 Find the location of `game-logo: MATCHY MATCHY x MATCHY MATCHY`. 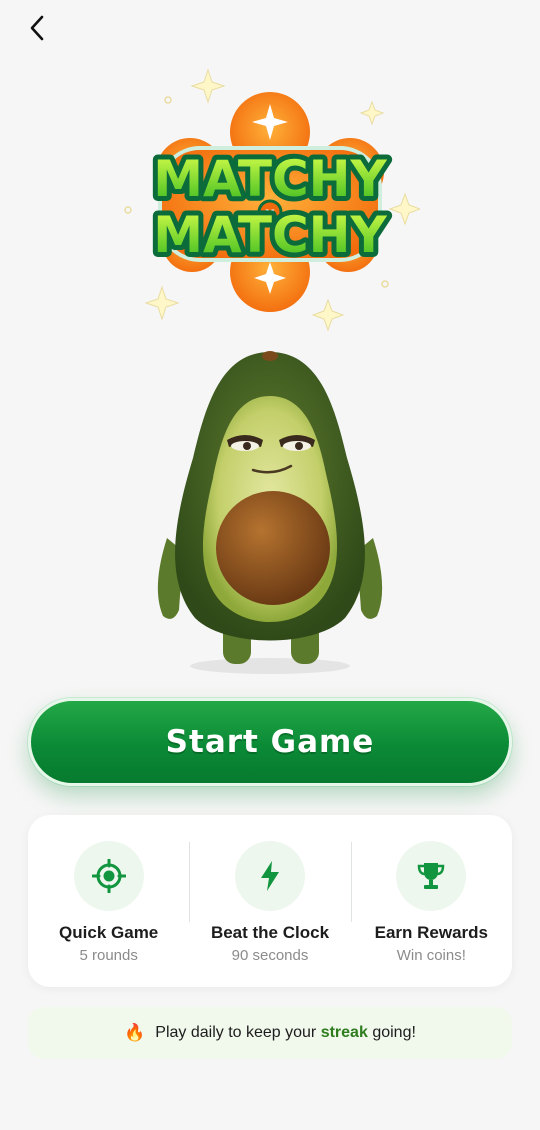

game-logo: MATCHY MATCHY x MATCHY MATCHY is located at coordinates (271, 200).